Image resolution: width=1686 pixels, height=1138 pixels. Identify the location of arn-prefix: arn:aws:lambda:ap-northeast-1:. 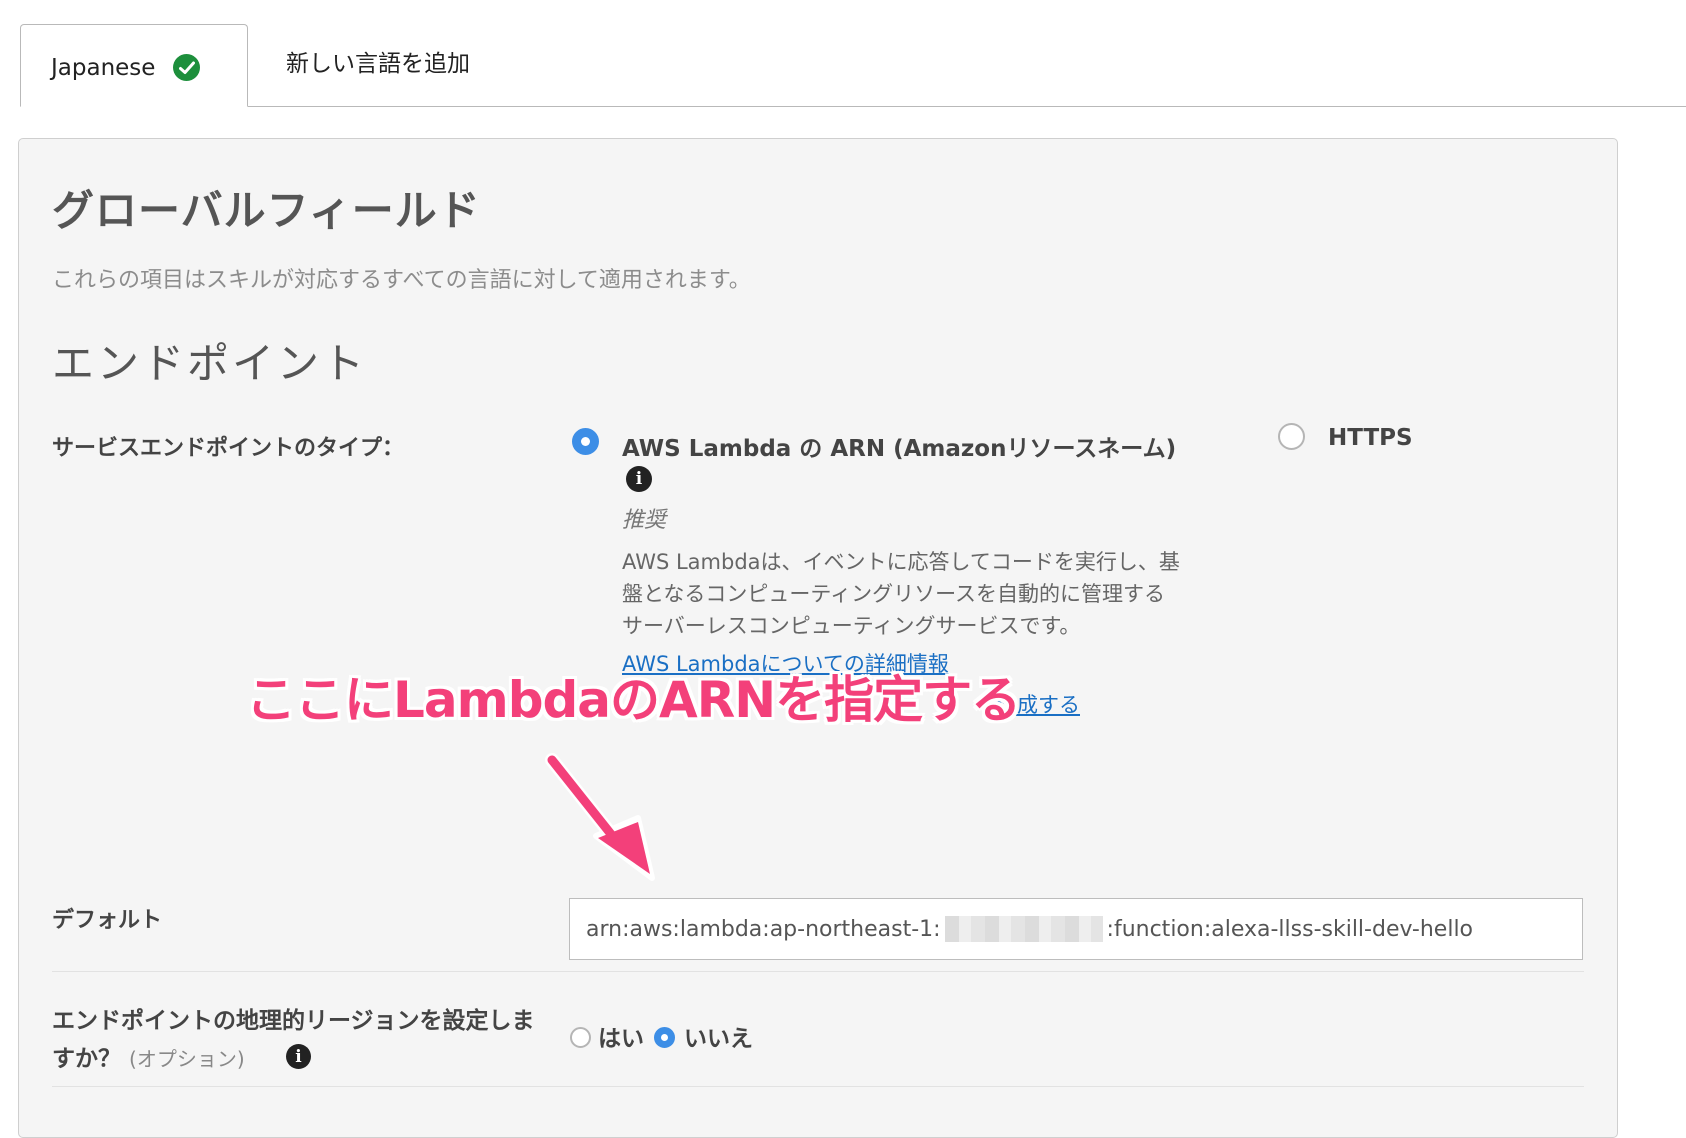
(763, 929).